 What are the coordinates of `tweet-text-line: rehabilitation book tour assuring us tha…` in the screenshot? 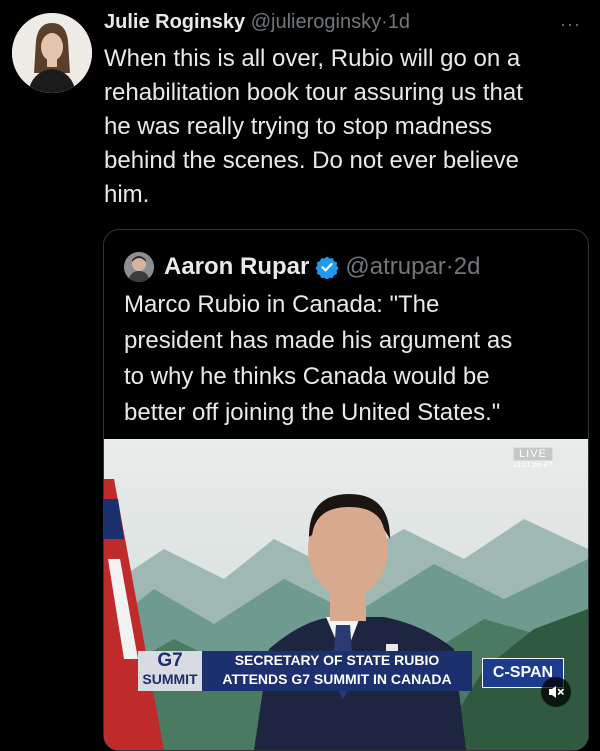 It's located at (313, 92).